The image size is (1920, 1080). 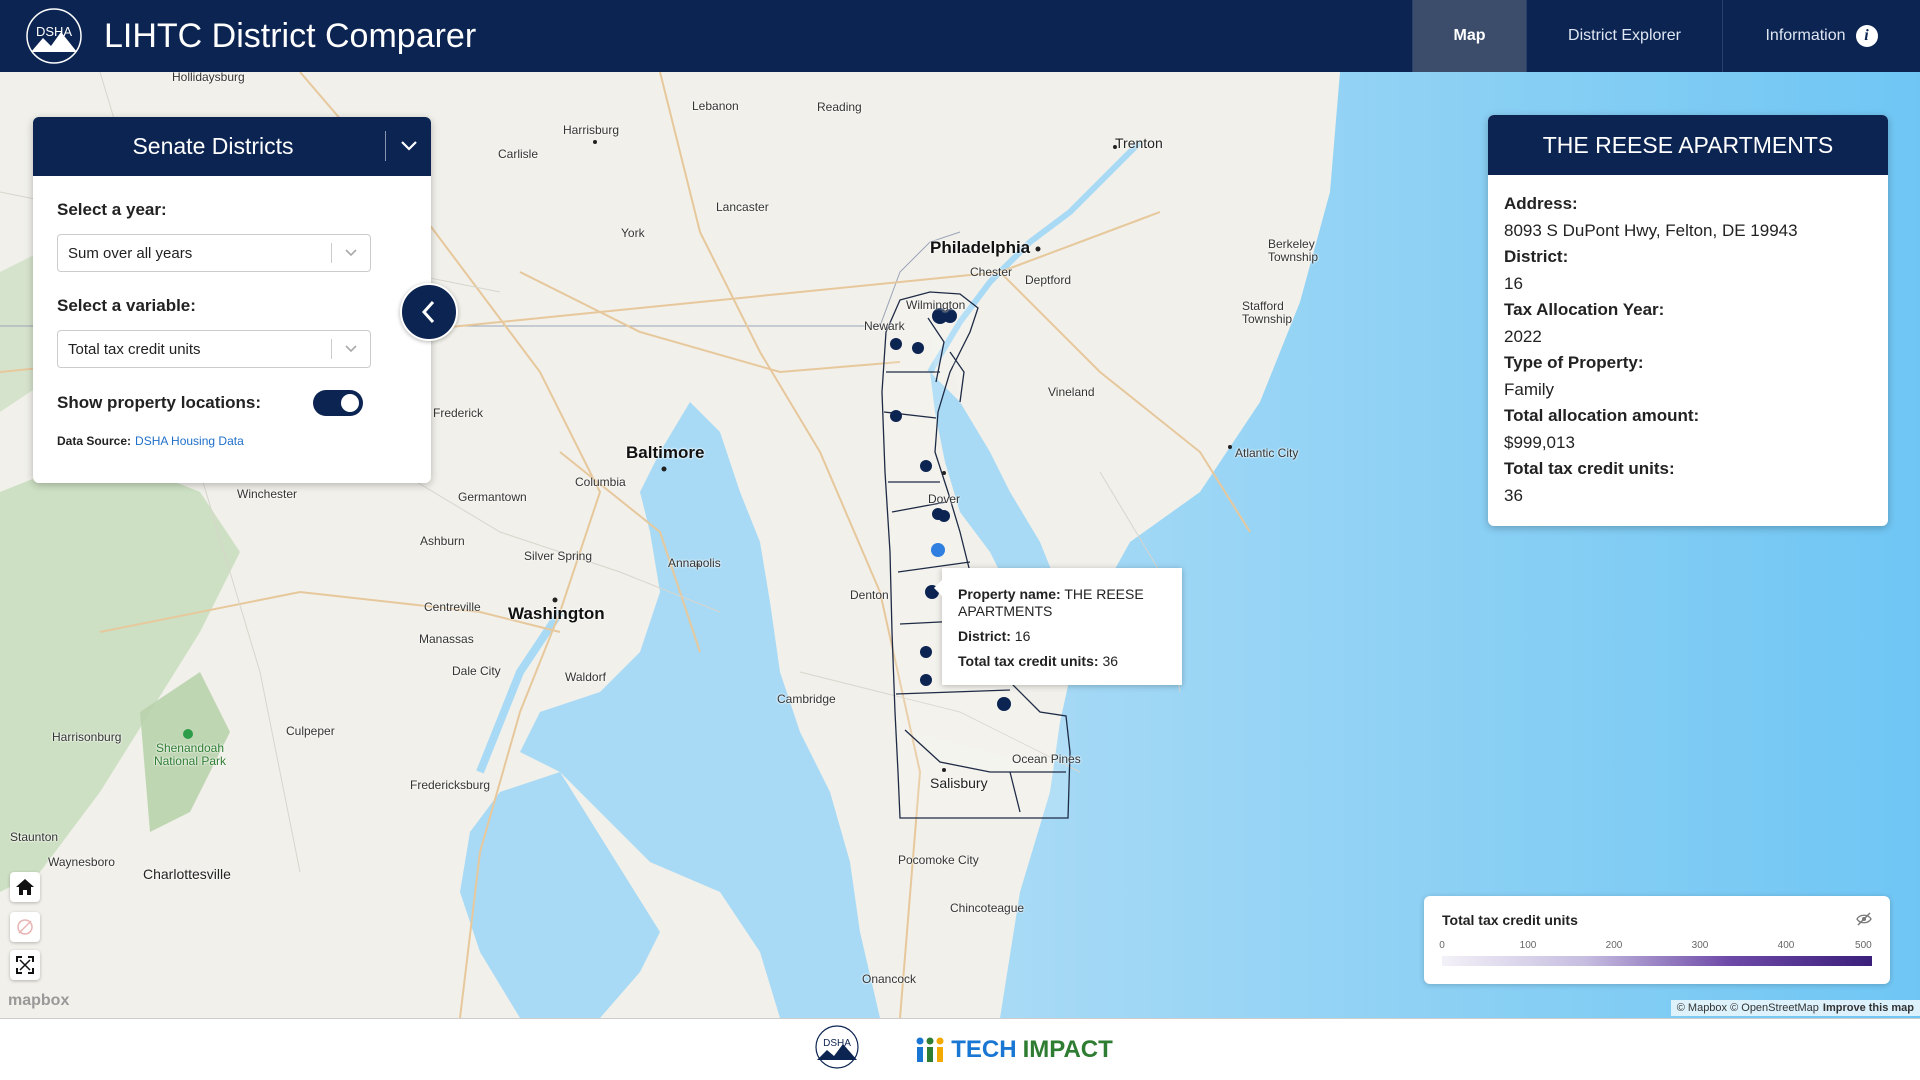 What do you see at coordinates (1786, 945) in the screenshot?
I see `legend-tick: 400` at bounding box center [1786, 945].